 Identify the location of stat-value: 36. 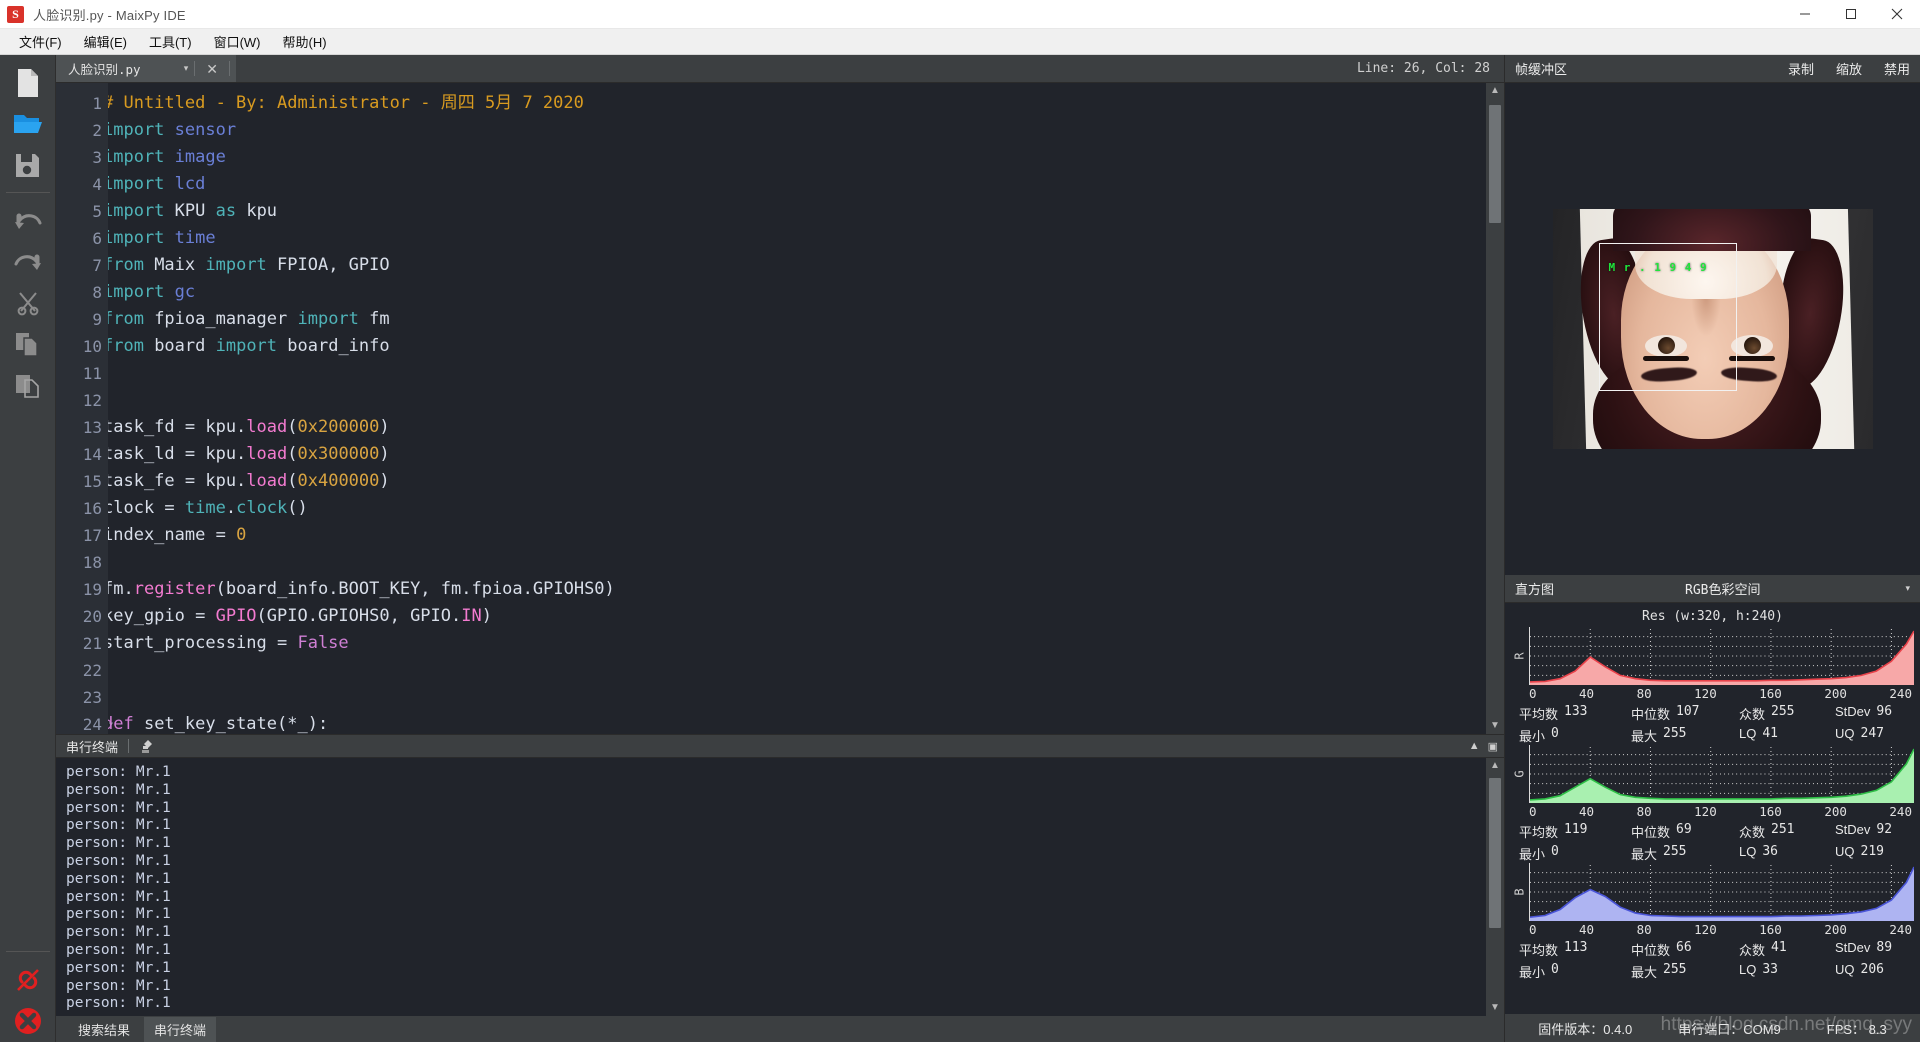
(1770, 851).